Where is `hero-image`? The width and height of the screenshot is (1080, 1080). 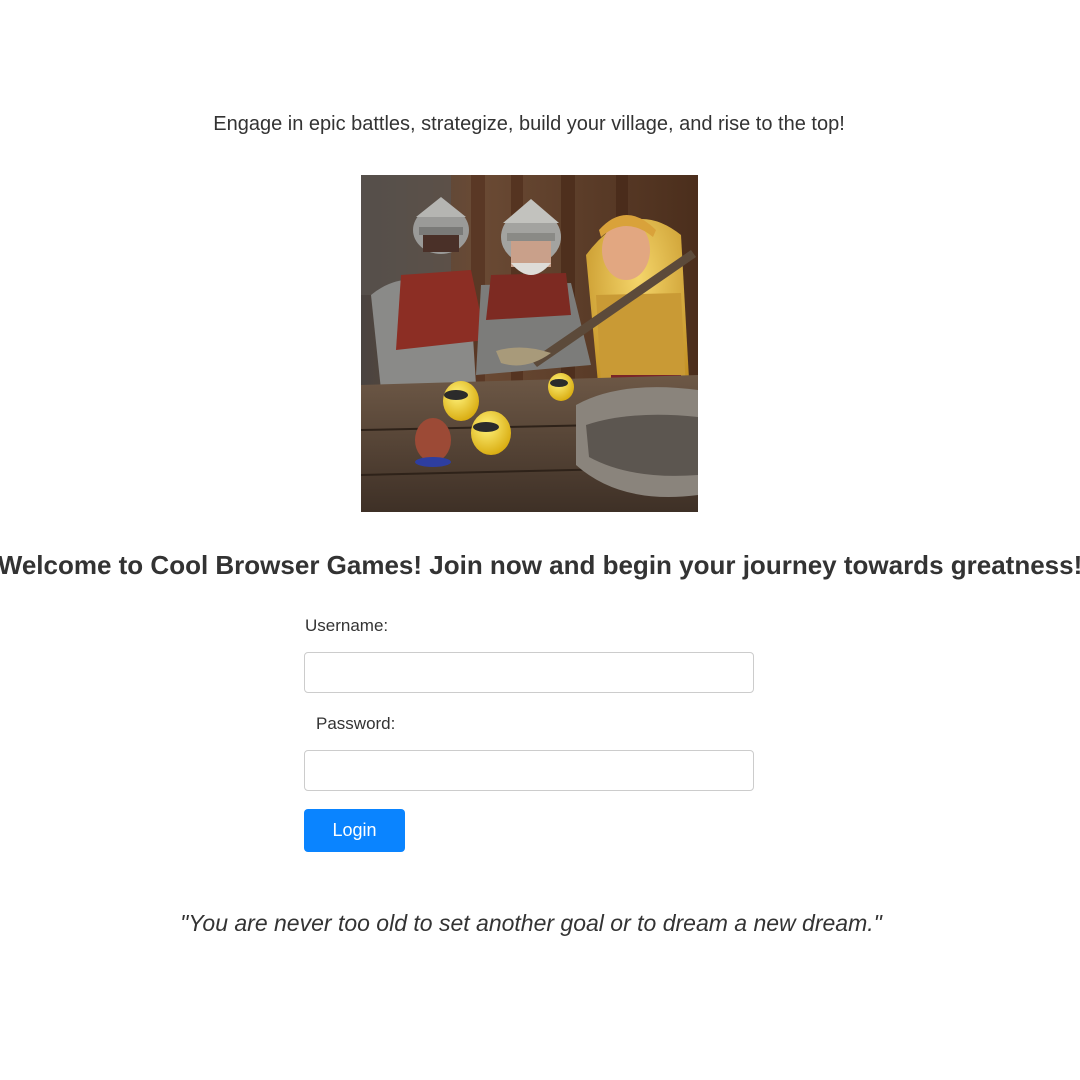
hero-image is located at coordinates (529, 343).